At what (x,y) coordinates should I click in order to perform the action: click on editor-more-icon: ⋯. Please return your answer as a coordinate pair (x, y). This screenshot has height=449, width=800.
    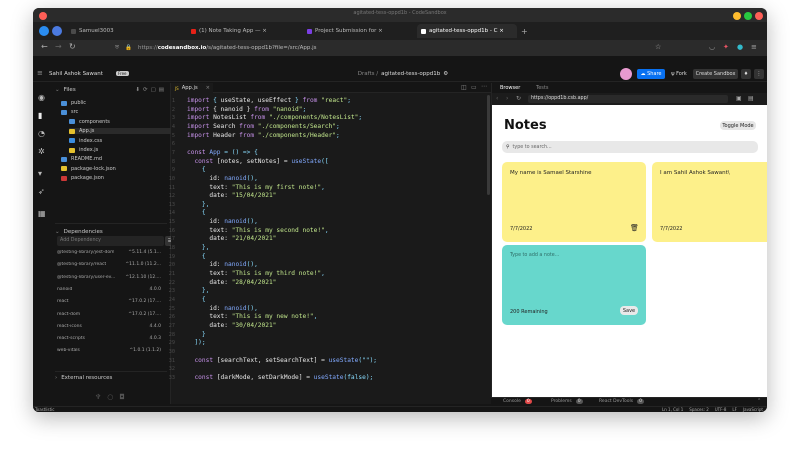
    Looking at the image, I should click on (484, 86).